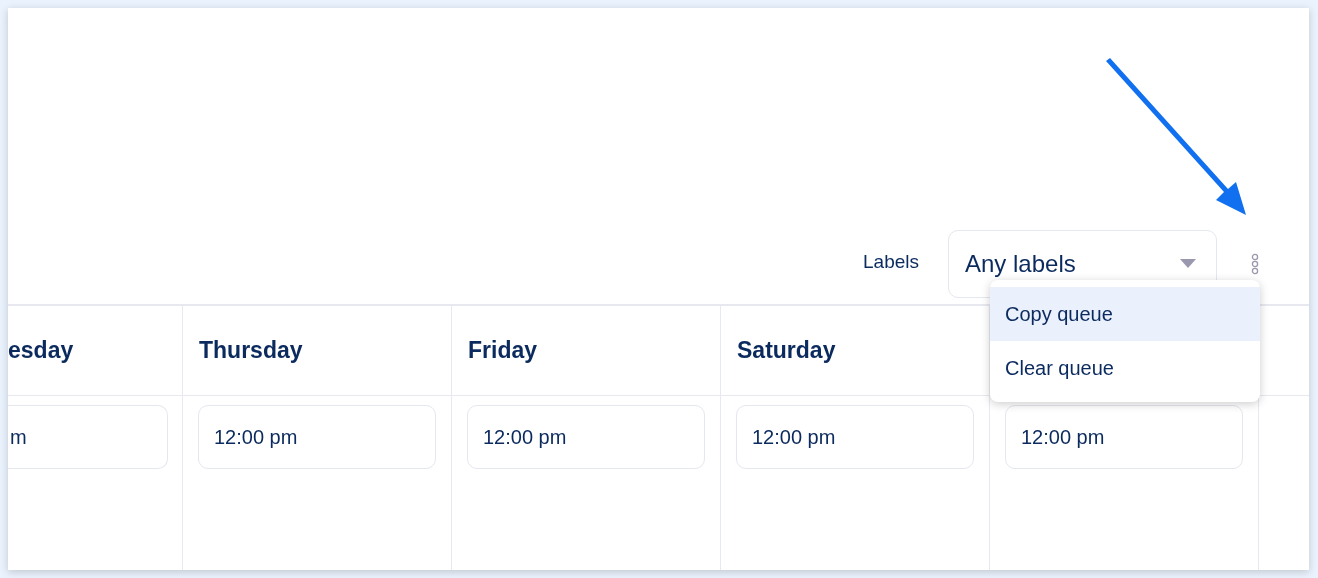 The width and height of the screenshot is (1318, 578). What do you see at coordinates (88, 437) in the screenshot?
I see `time-field: m` at bounding box center [88, 437].